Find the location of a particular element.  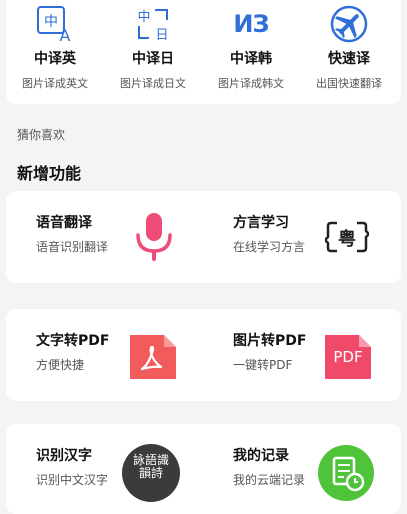

feature-subtitle: 方便快捷 is located at coordinates (60, 365).